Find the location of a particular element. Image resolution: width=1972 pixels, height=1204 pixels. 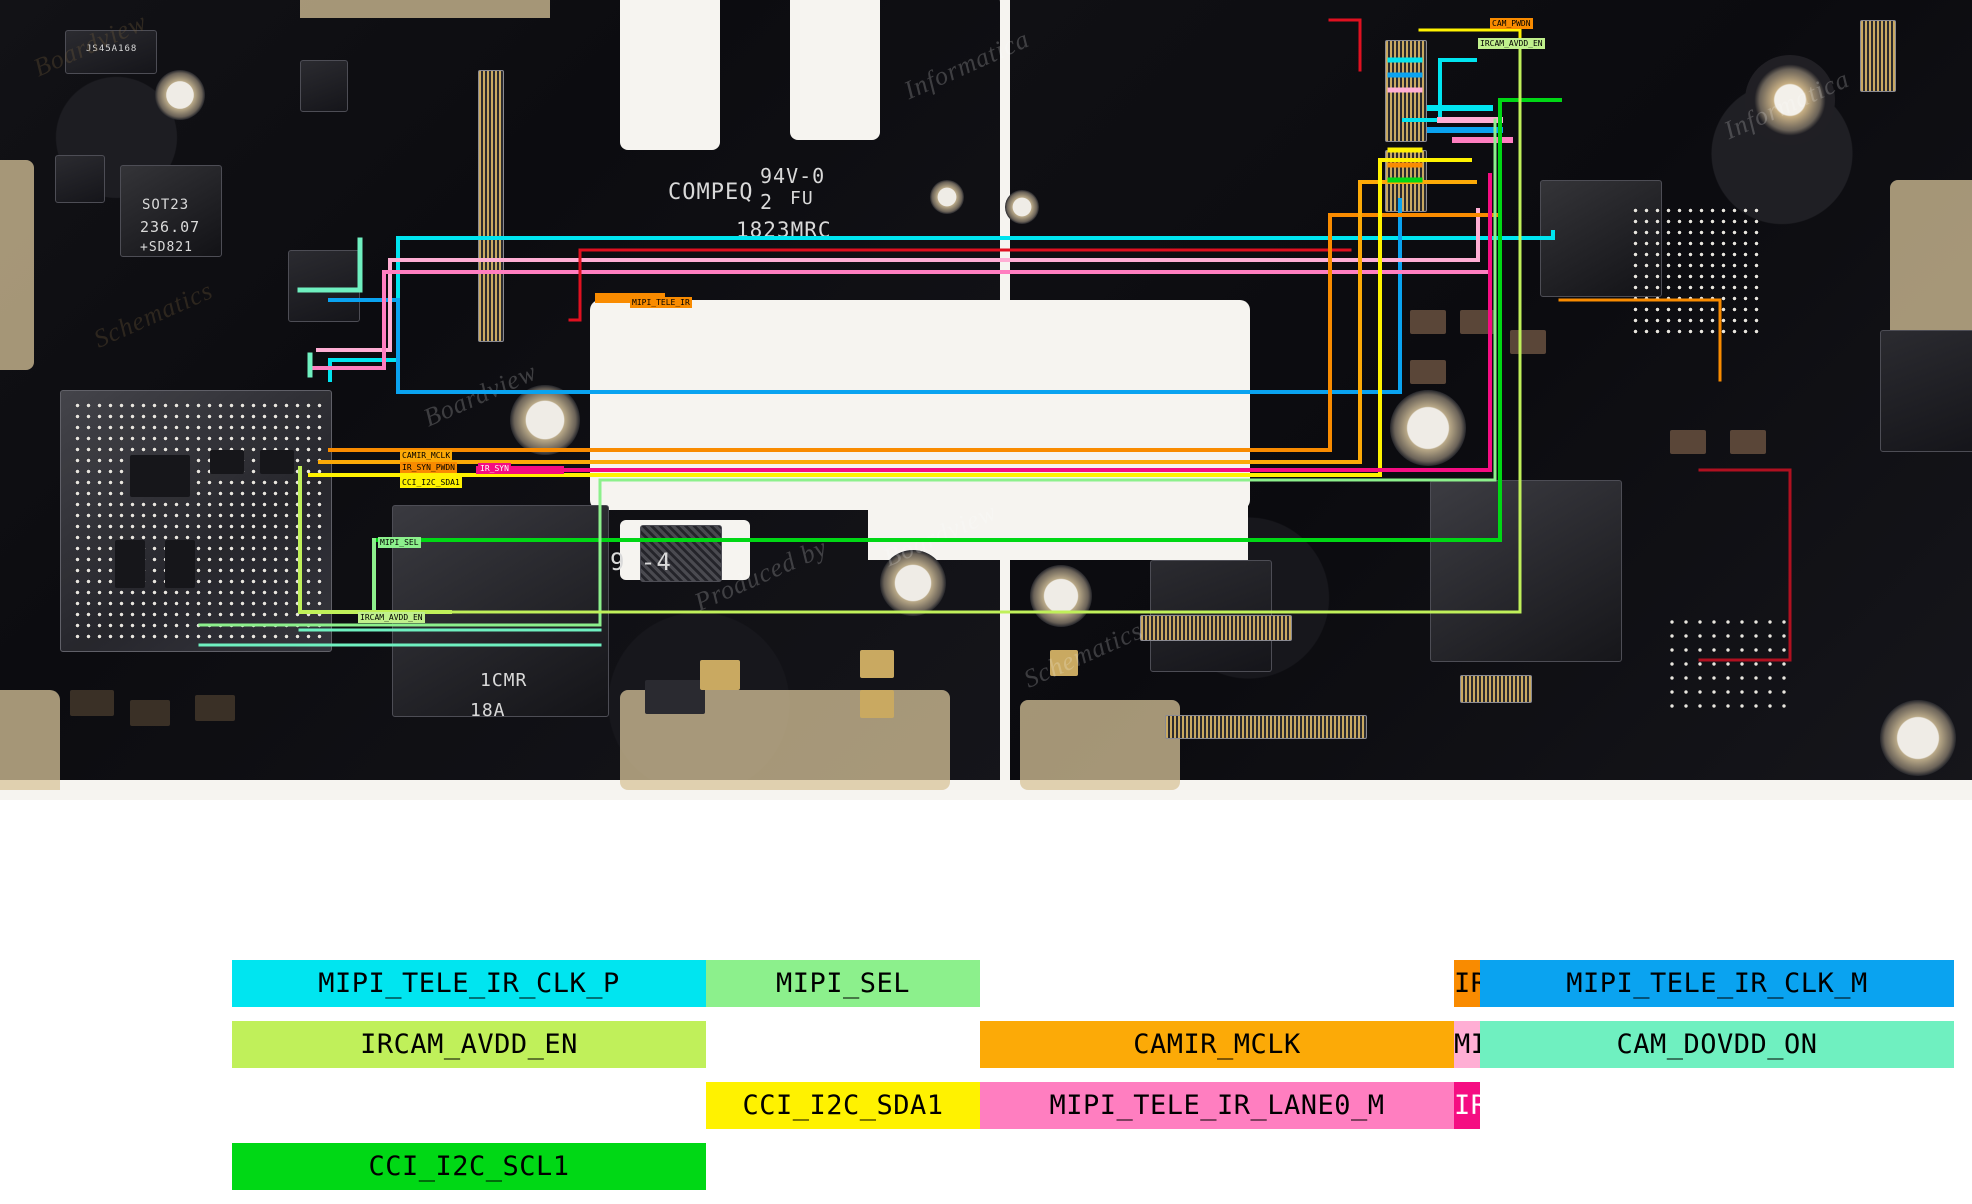

trace-label: CCI_I2C_SDA1 is located at coordinates (431, 482).